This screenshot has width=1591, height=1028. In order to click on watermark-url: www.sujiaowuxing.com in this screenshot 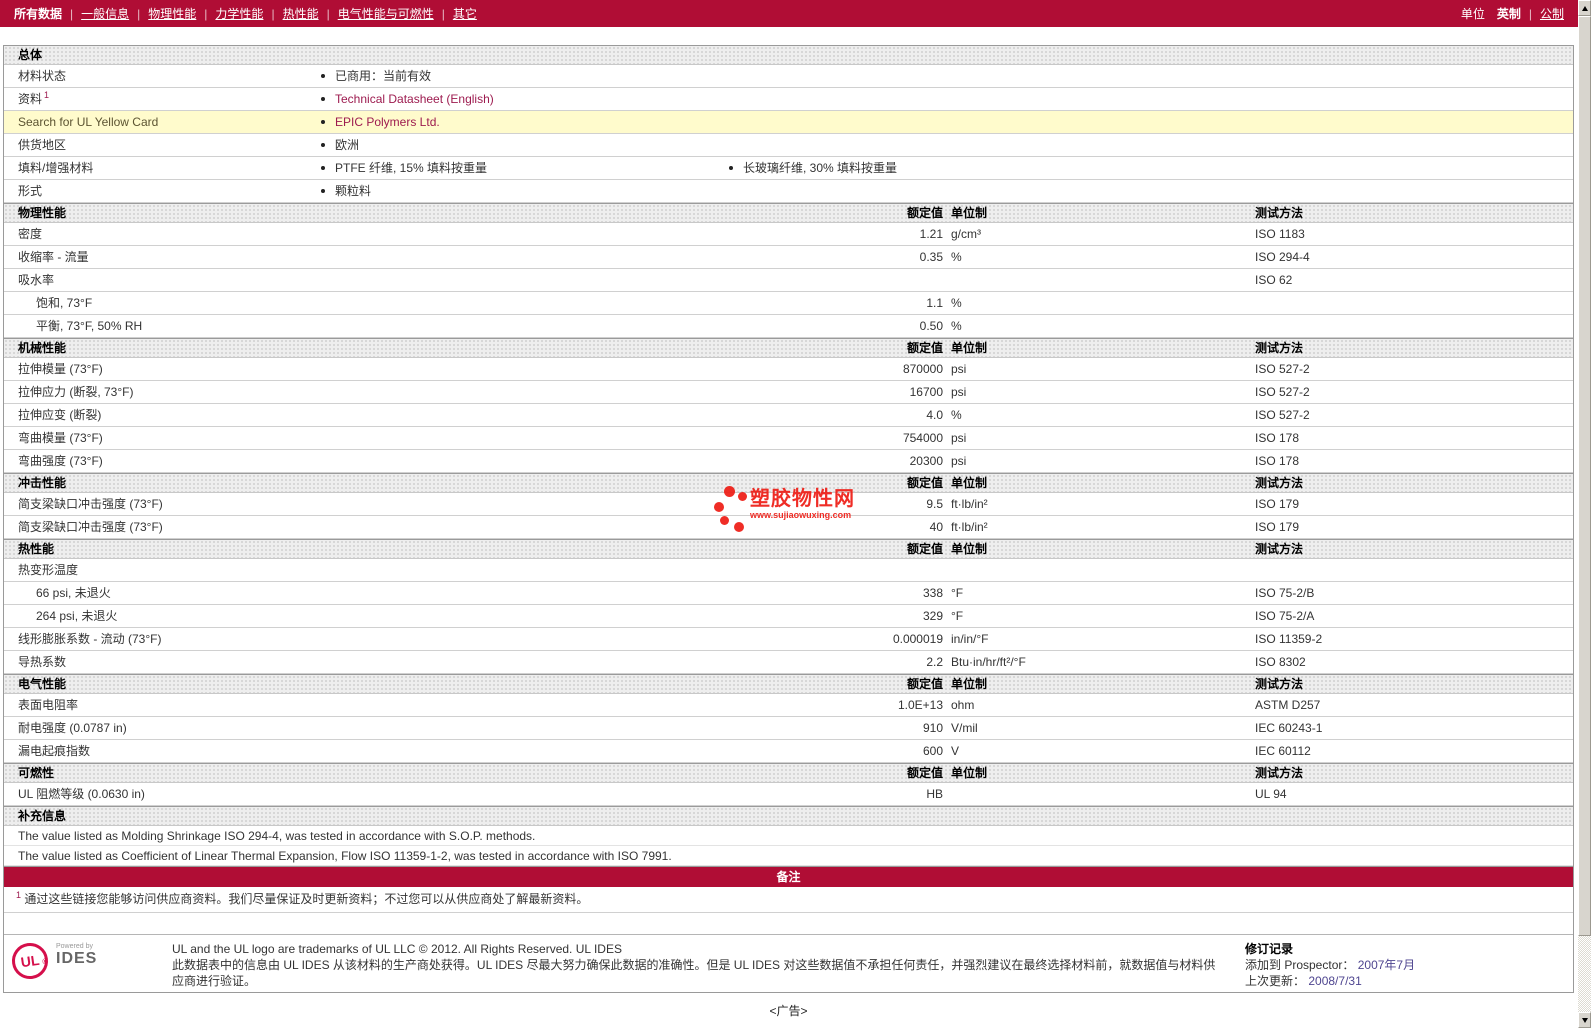, I will do `click(801, 515)`.